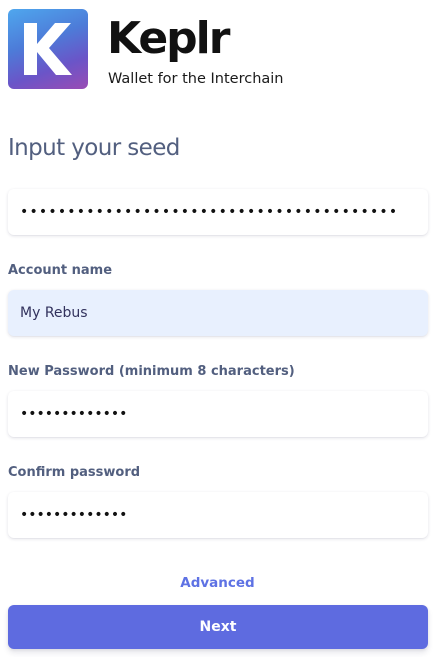  What do you see at coordinates (168, 38) in the screenshot?
I see `brand-name: Keplr` at bounding box center [168, 38].